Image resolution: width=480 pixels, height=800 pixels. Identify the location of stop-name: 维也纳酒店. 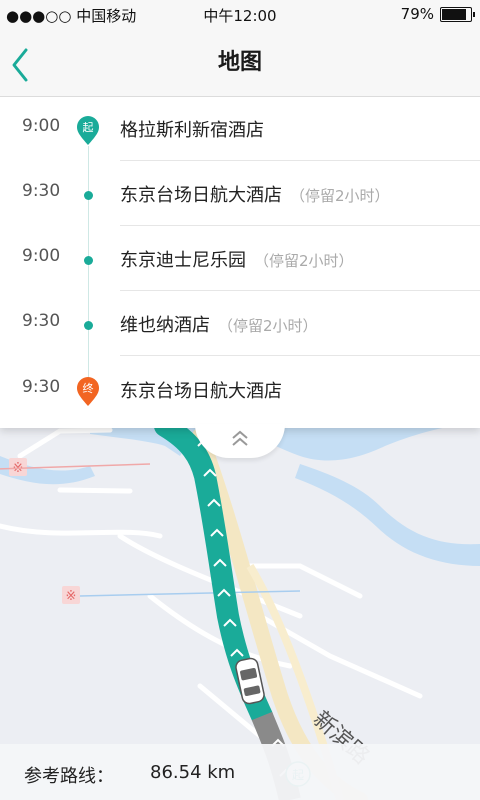
(165, 325).